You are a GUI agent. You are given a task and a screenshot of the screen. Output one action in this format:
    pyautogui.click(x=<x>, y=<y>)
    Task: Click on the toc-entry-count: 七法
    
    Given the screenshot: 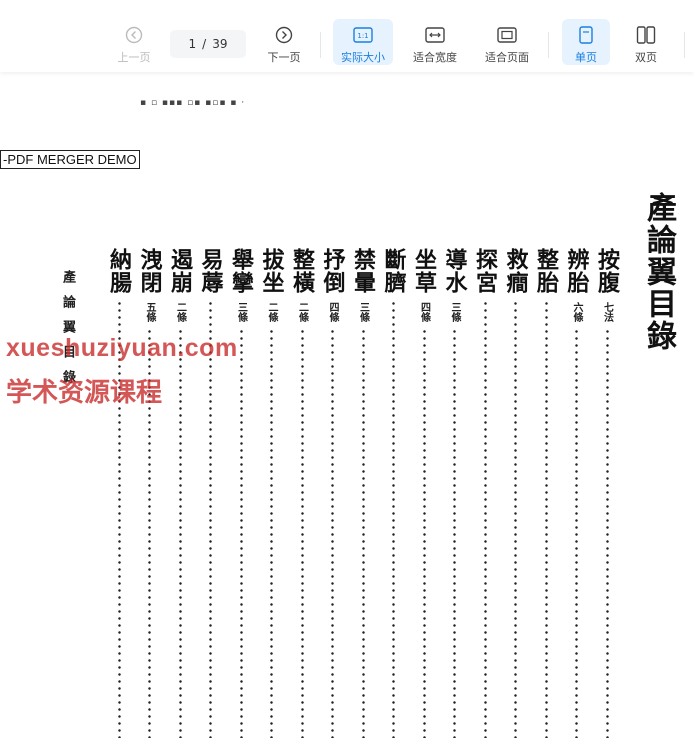 What is the action you would take?
    pyautogui.click(x=607, y=312)
    